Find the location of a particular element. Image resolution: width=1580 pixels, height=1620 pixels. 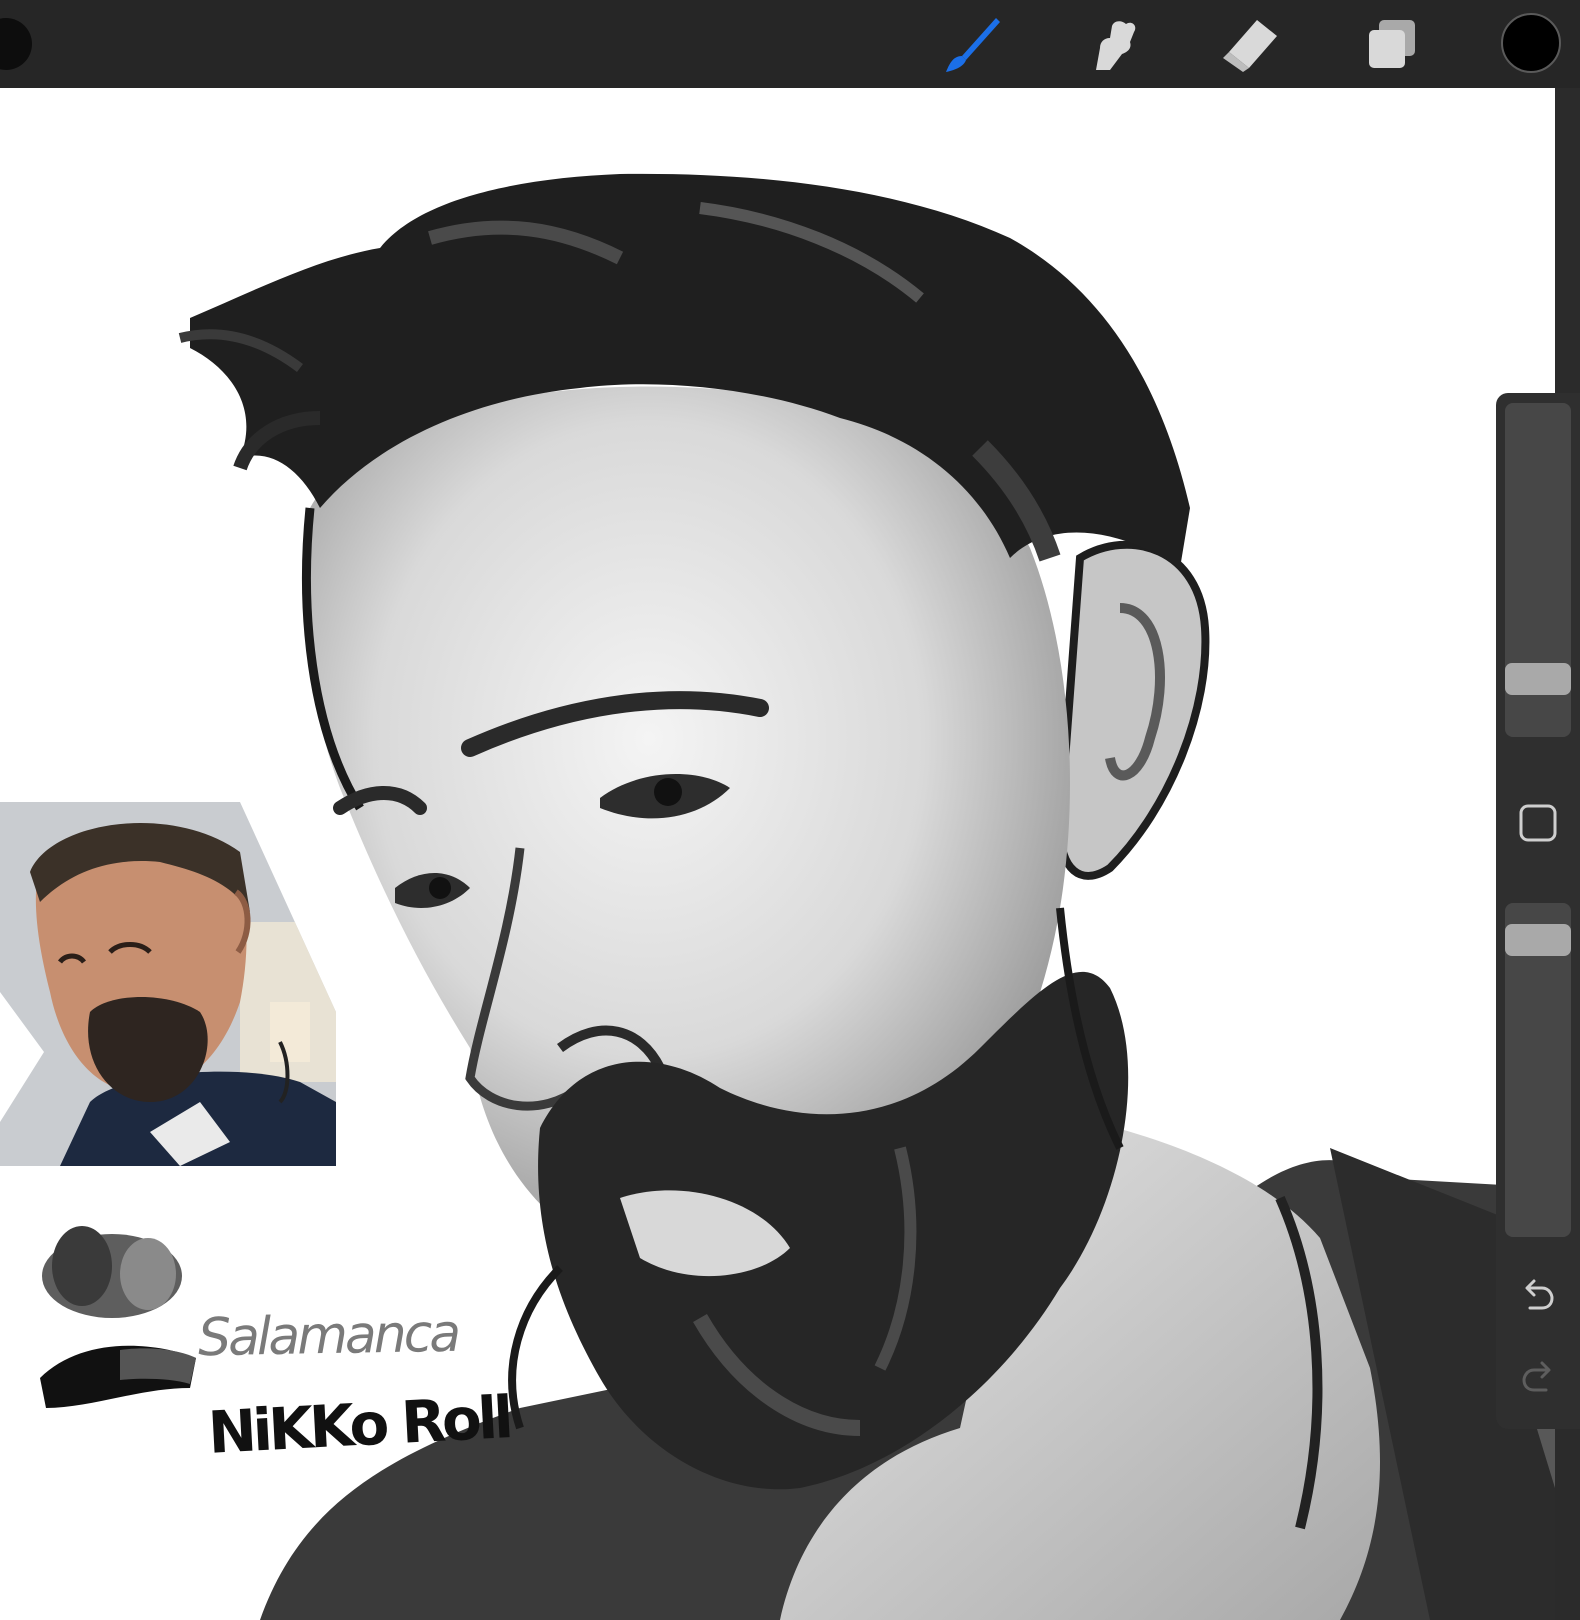

undo-icon is located at coordinates (1539, 1294).